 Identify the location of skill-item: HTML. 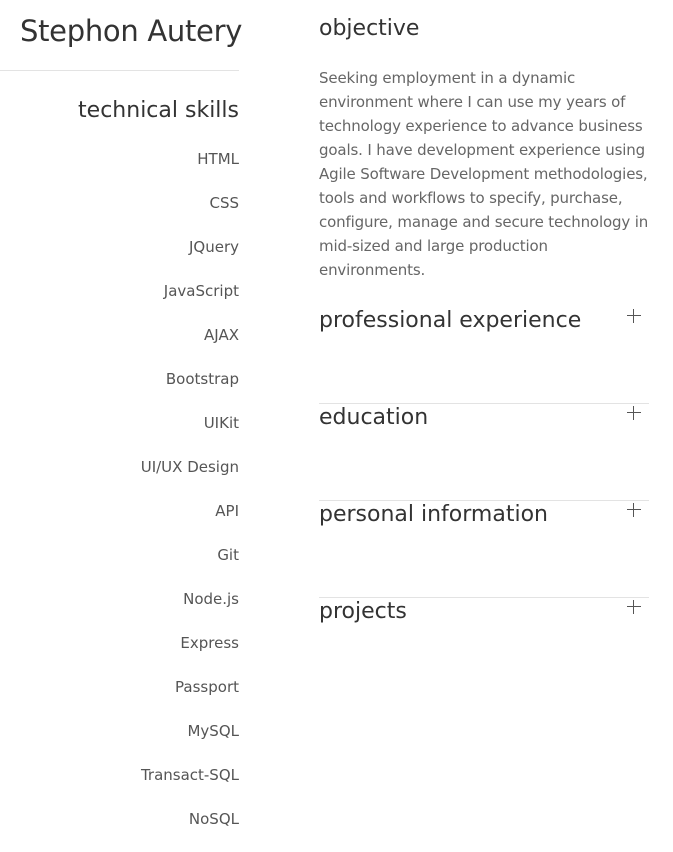
(218, 159).